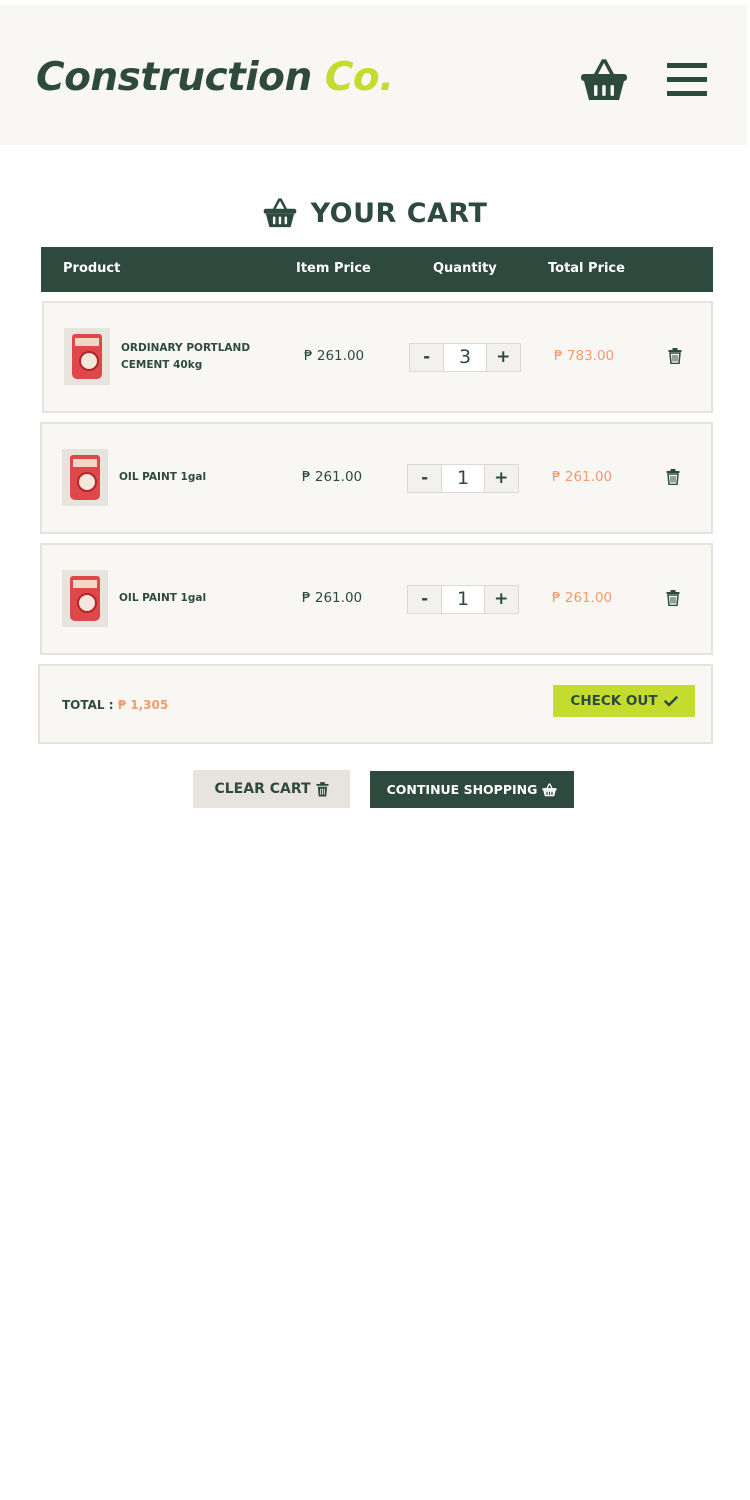 This screenshot has width=750, height=1500. I want to click on check-icon, so click(670, 700).